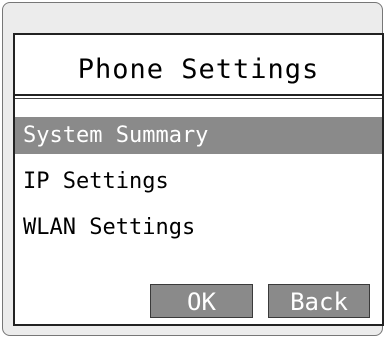  Describe the element at coordinates (198, 69) in the screenshot. I see `page-title: Phone Settings` at that location.